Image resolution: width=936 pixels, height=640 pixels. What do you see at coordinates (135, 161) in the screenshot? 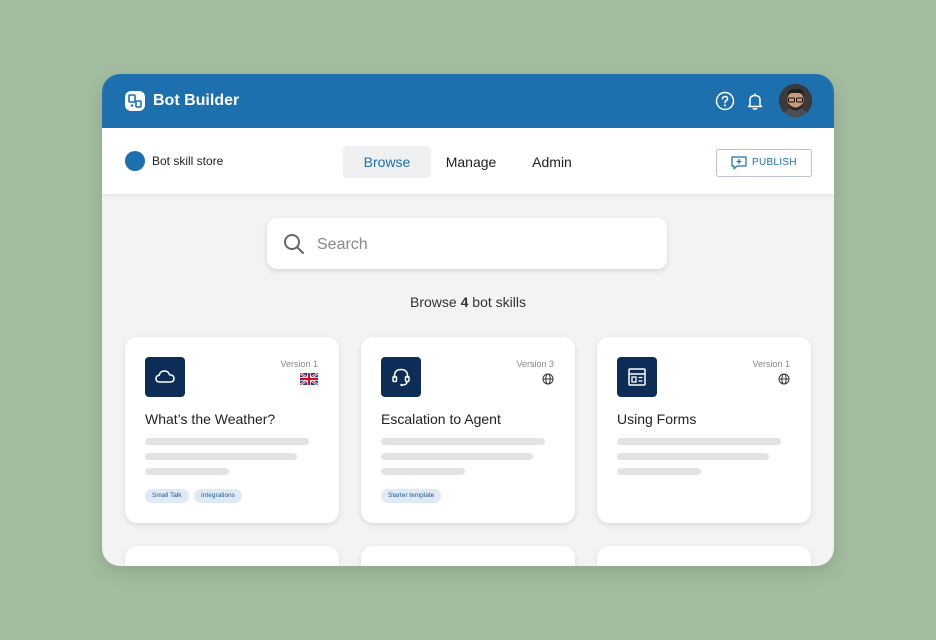
I see `store-logo-icon` at bounding box center [135, 161].